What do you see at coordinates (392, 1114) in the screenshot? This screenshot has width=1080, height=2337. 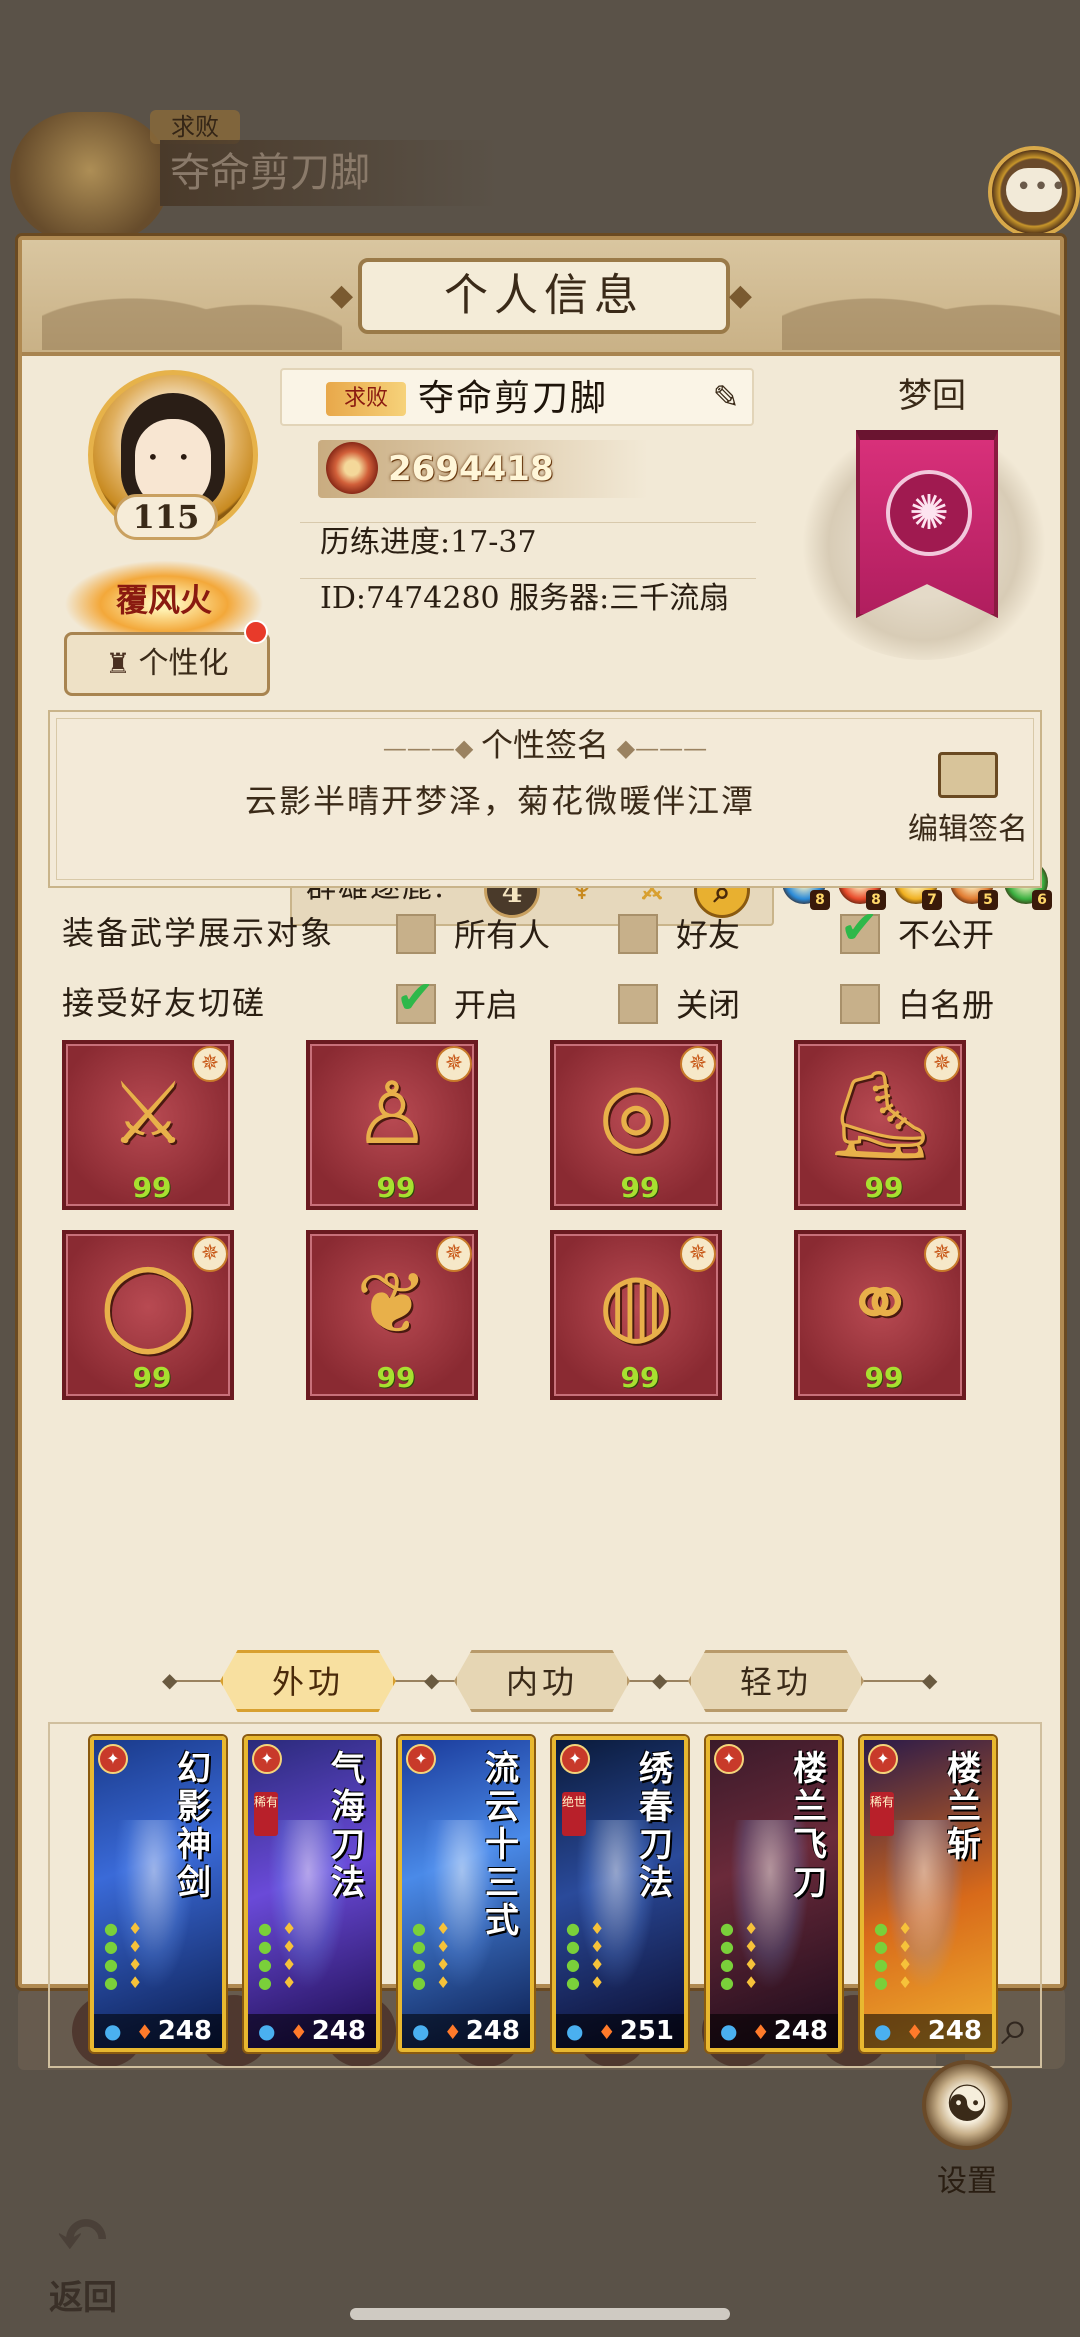 I see `robe-icon: ♙` at bounding box center [392, 1114].